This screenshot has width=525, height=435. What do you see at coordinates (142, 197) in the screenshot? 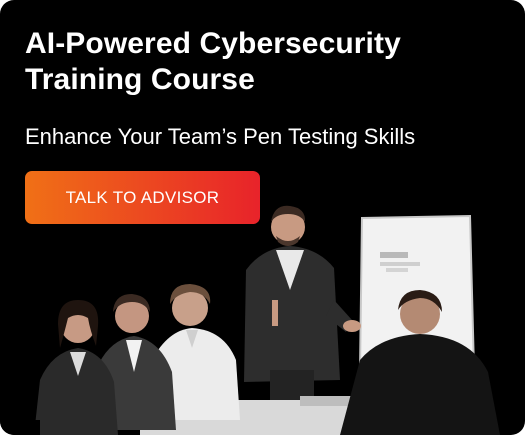
I see `talk-to-advisor-button: TALK TO ADVISOR` at bounding box center [142, 197].